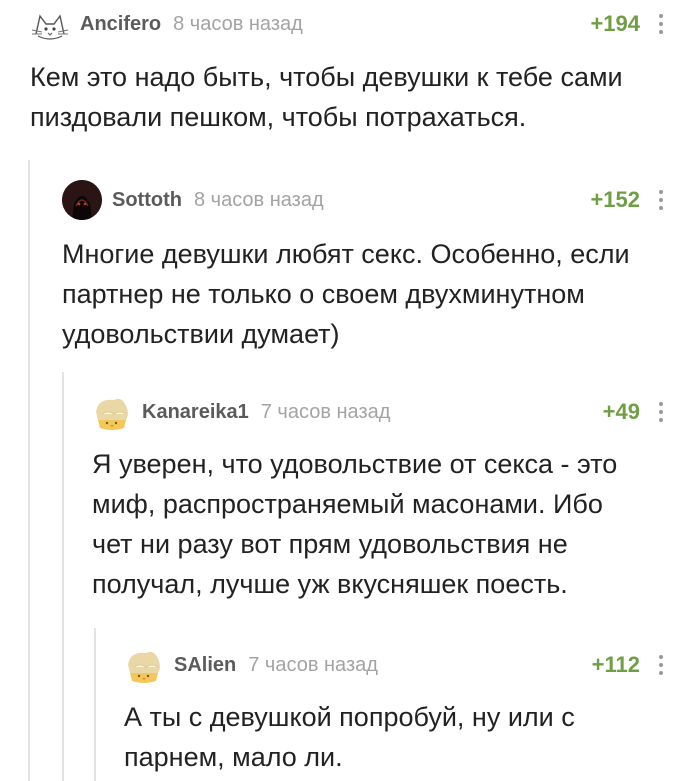 This screenshot has height=781, width=700. I want to click on comment-author: Kanareika1, so click(195, 412).